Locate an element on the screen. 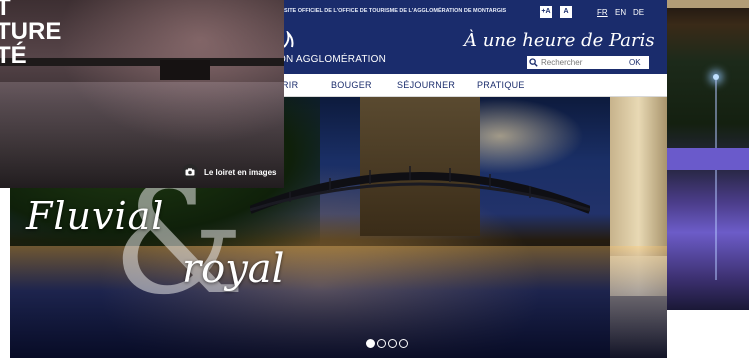 Image resolution: width=749 pixels, height=358 pixels. loiret-images-caption: Le loiret en images is located at coordinates (240, 172).